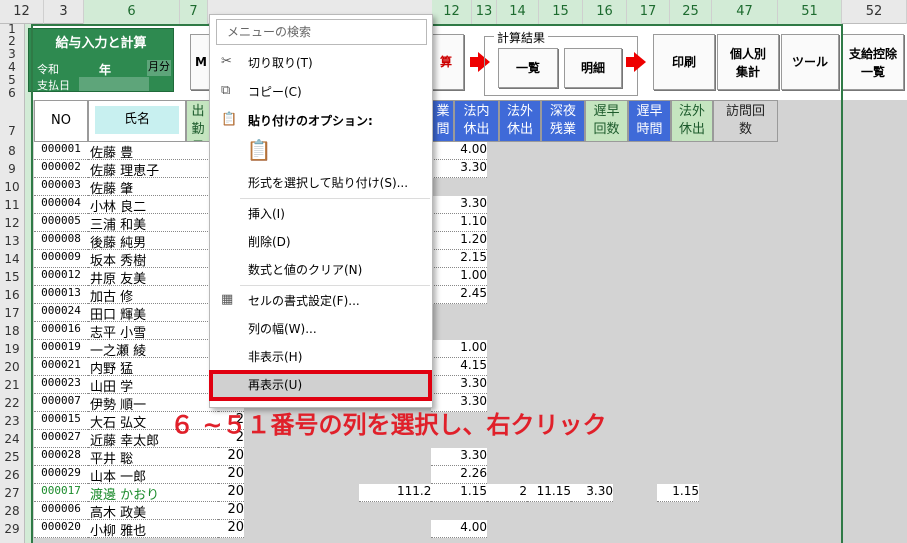 The image size is (907, 543). Describe the element at coordinates (320, 385) in the screenshot. I see `highlight-box` at that location.